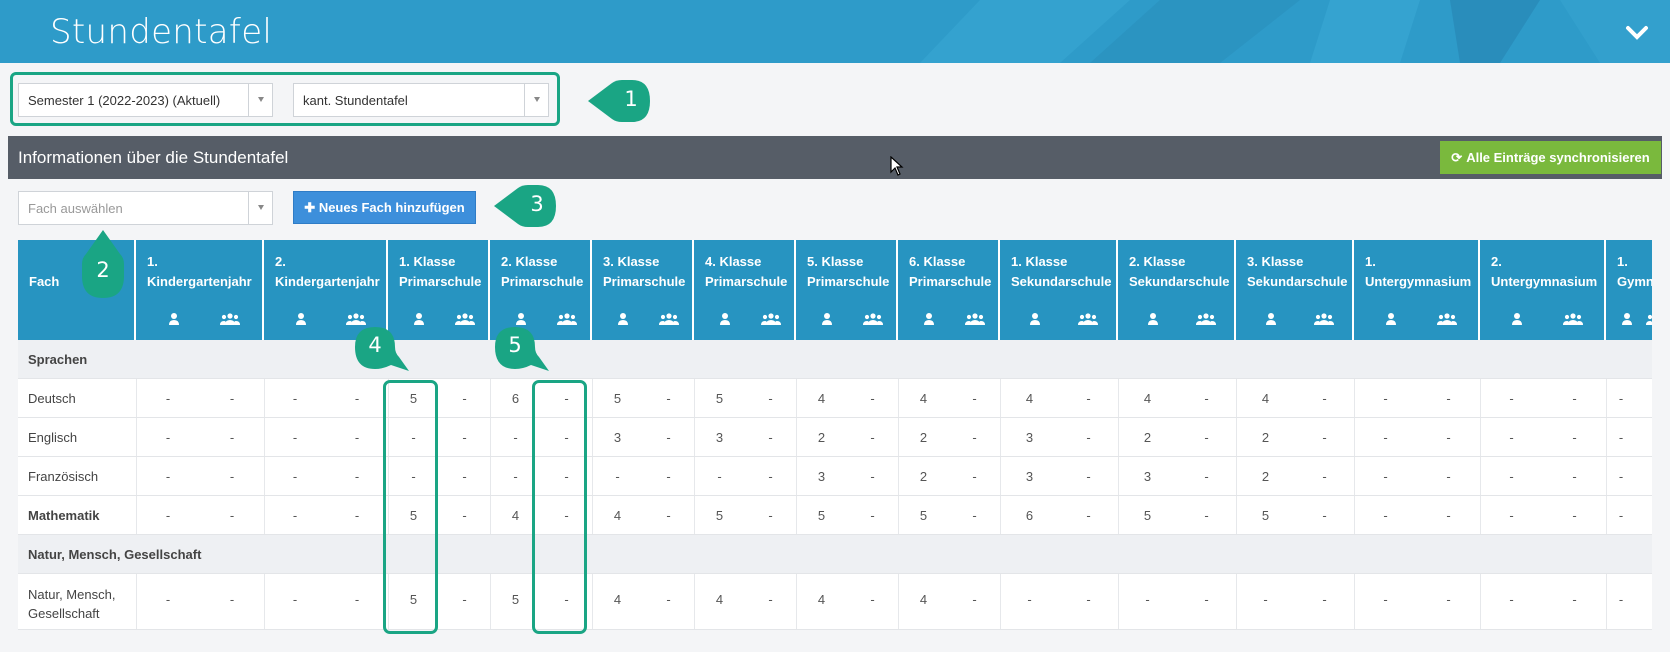  Describe the element at coordinates (835, 261) in the screenshot. I see `column-header-line-1: 5. Klasse` at that location.